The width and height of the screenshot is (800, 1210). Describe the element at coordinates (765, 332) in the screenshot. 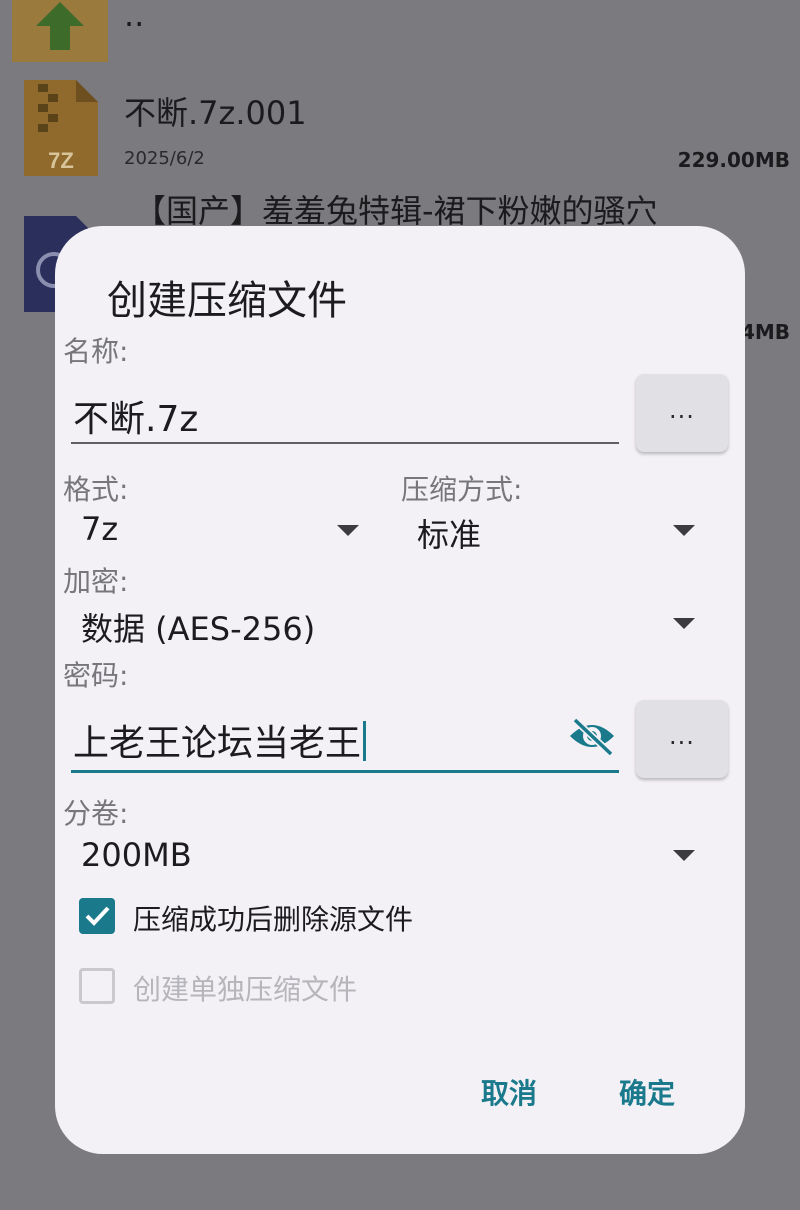

I see `file-size: 4MB` at that location.